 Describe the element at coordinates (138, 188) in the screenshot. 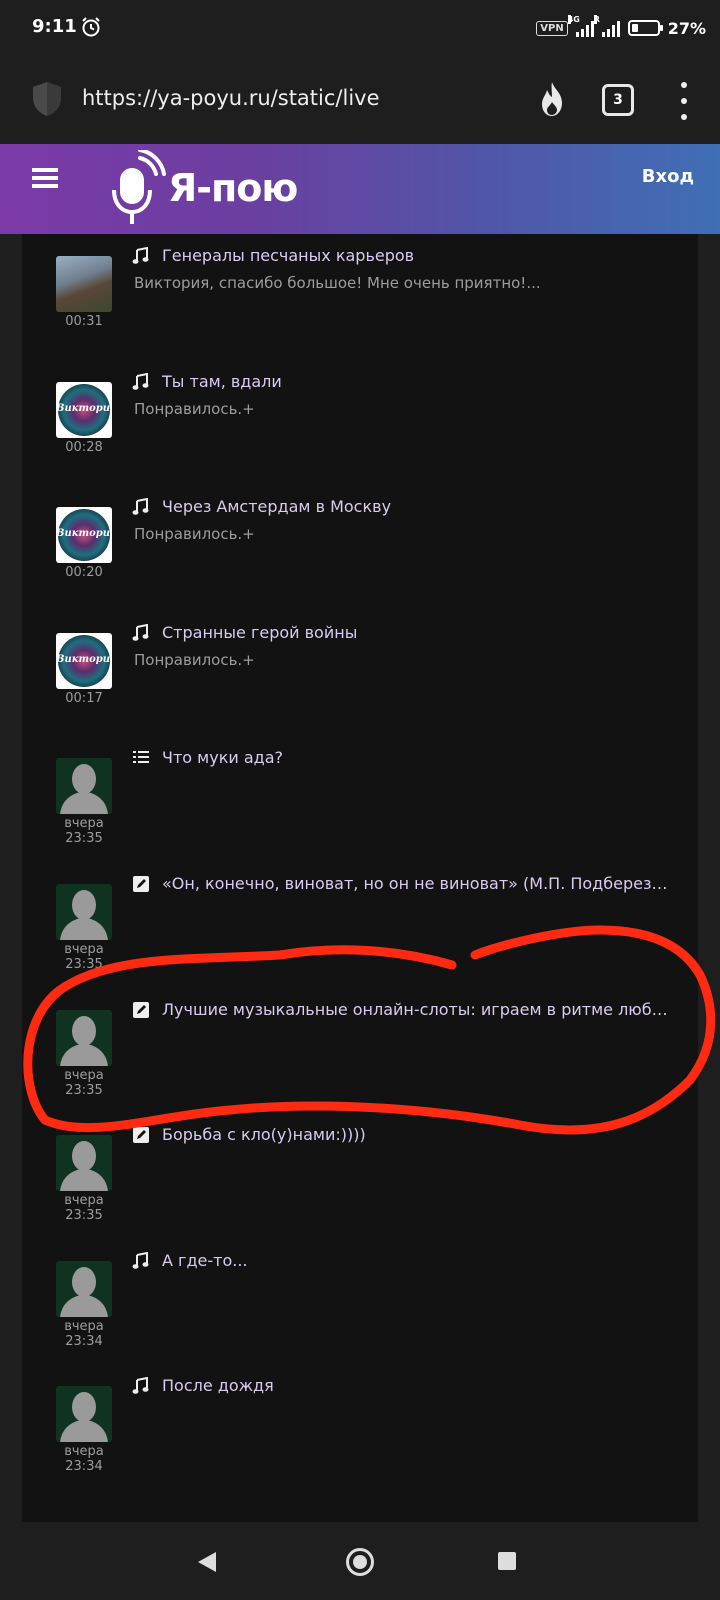

I see `microphone-logo-icon` at that location.